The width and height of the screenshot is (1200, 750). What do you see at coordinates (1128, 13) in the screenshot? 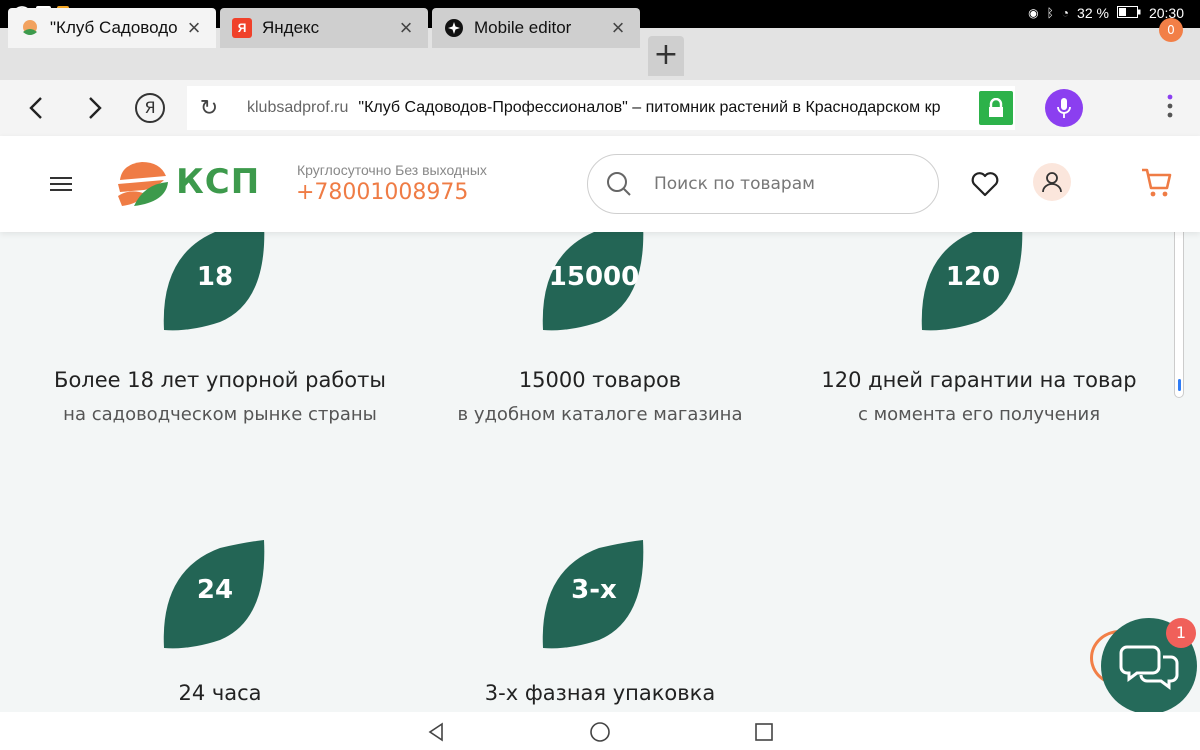
I see `battery-icon` at bounding box center [1128, 13].